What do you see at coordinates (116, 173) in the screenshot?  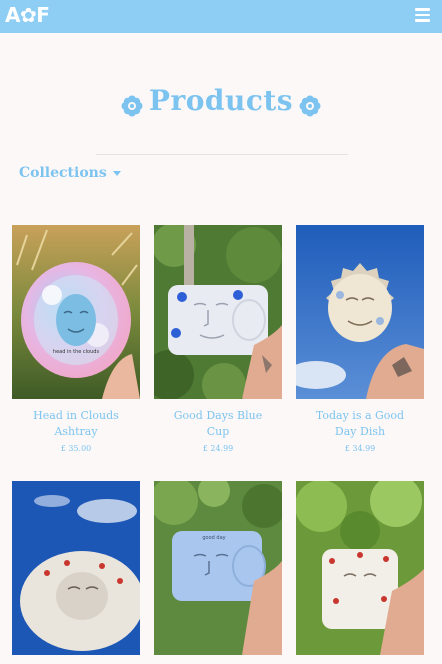 I see `caret-down-icon` at bounding box center [116, 173].